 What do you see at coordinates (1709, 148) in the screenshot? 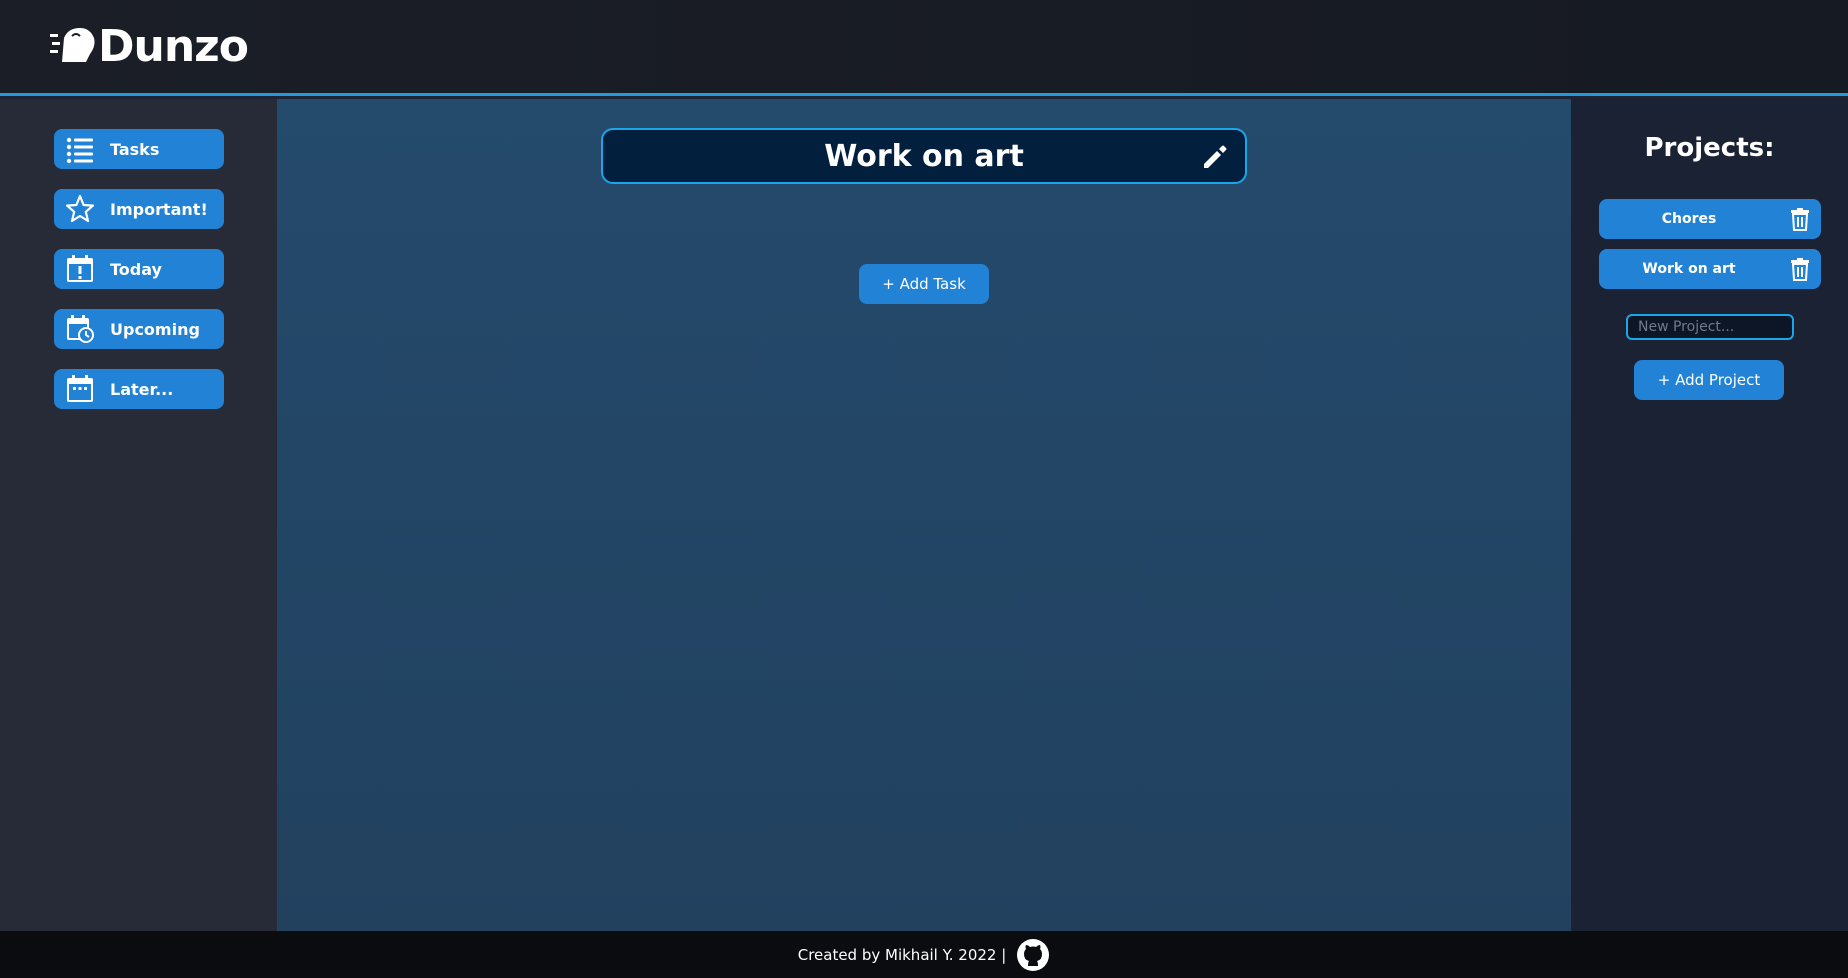
I see `projects-title: Projects:` at bounding box center [1709, 148].